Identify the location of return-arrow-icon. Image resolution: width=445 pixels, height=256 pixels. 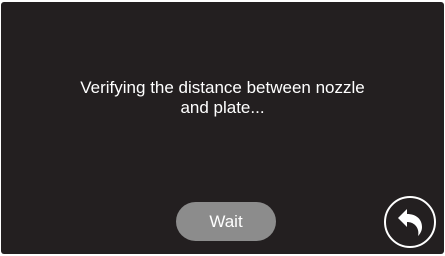
(410, 222).